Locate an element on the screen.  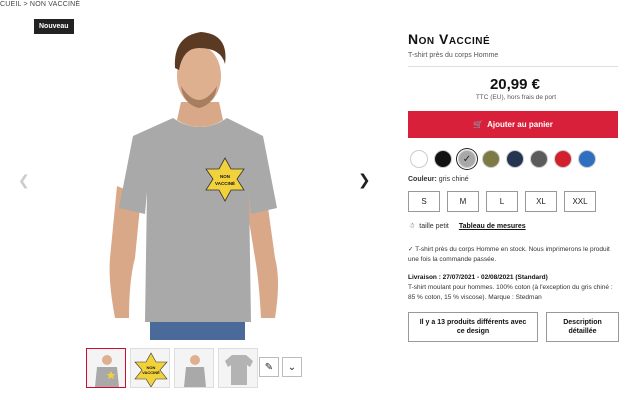
color-swatch: ✓ is located at coordinates (467, 159).